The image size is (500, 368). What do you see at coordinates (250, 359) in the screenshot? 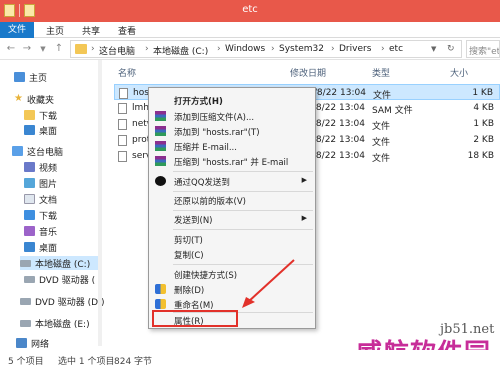
I see `status-bar: 5 个项目 选中 1 个项目 824 字节` at bounding box center [250, 359].